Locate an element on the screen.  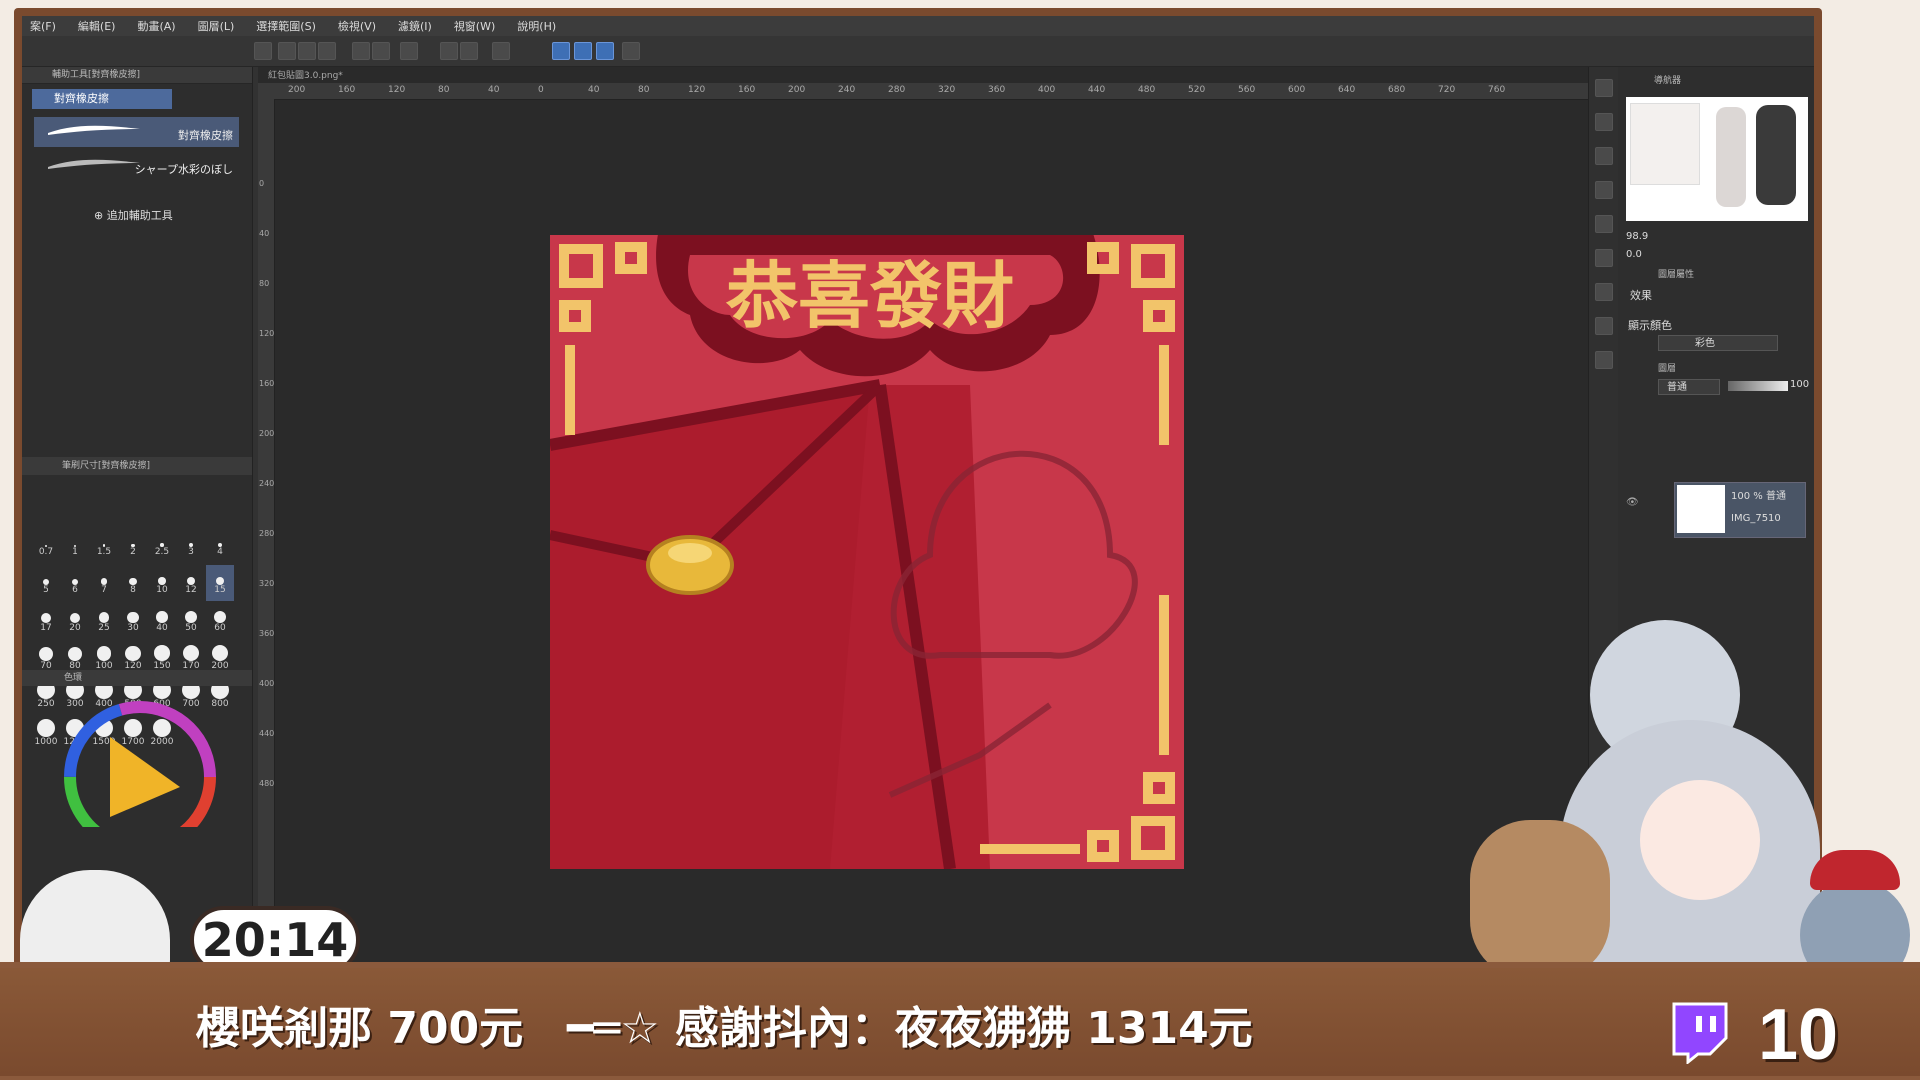
loading-icon is located at coordinates (409, 51).